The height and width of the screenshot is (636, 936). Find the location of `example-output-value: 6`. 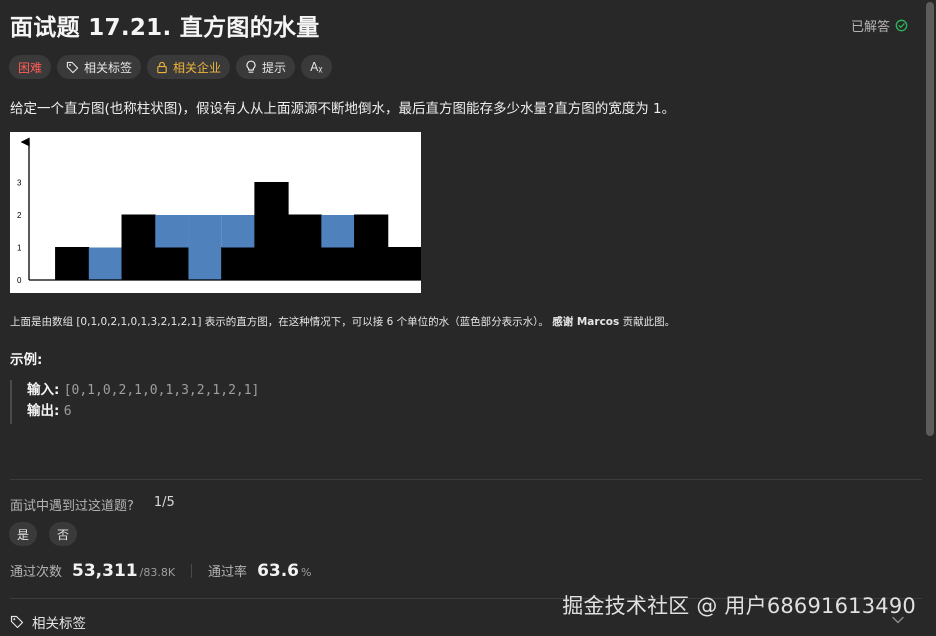

example-output-value: 6 is located at coordinates (67, 411).